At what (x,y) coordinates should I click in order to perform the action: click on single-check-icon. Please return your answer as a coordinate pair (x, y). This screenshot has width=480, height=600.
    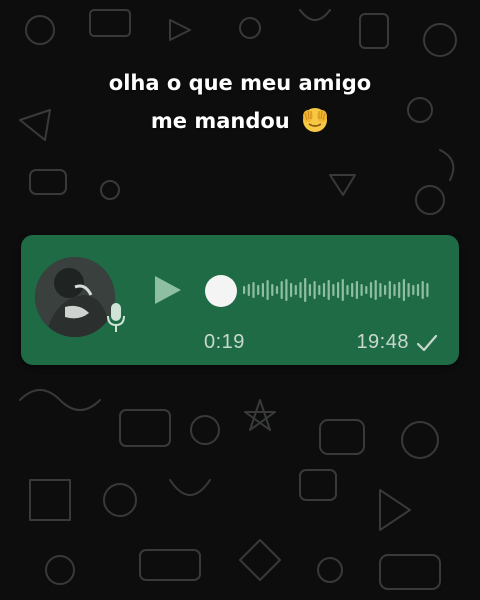
    Looking at the image, I should click on (427, 343).